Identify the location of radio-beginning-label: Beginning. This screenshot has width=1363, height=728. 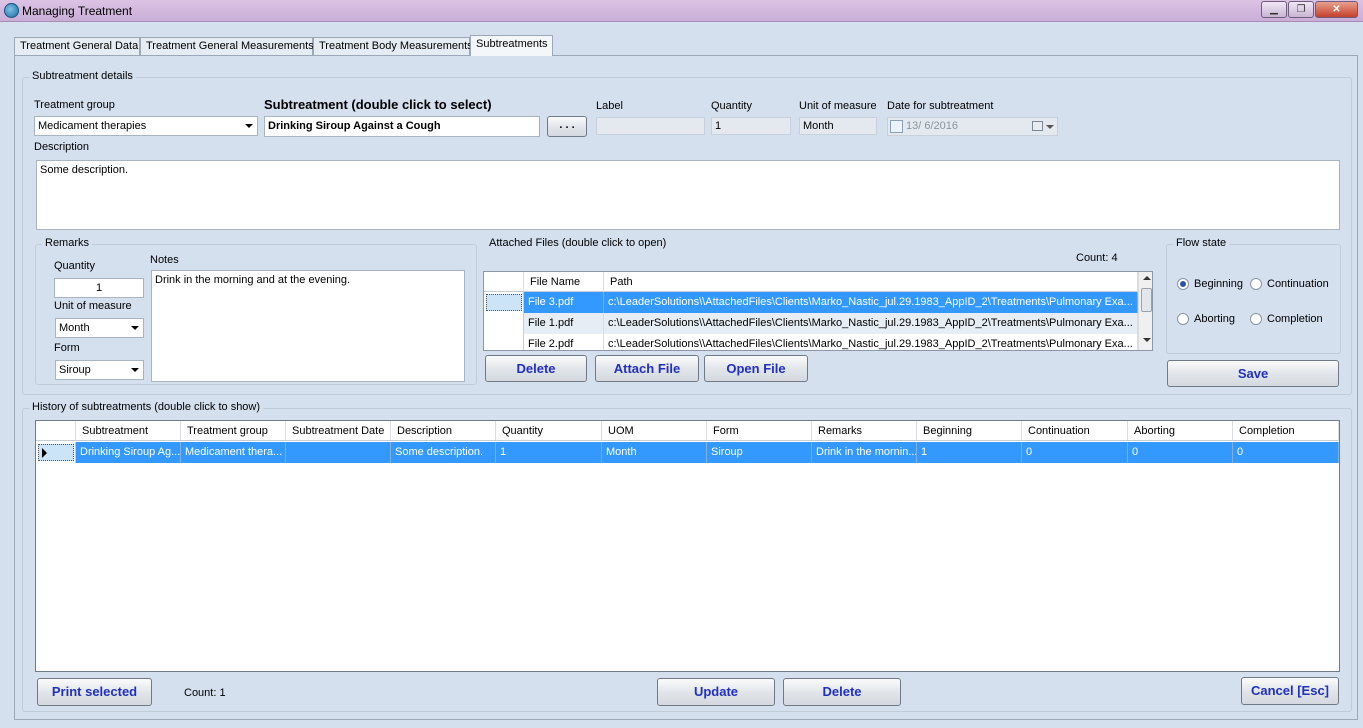
(1218, 284).